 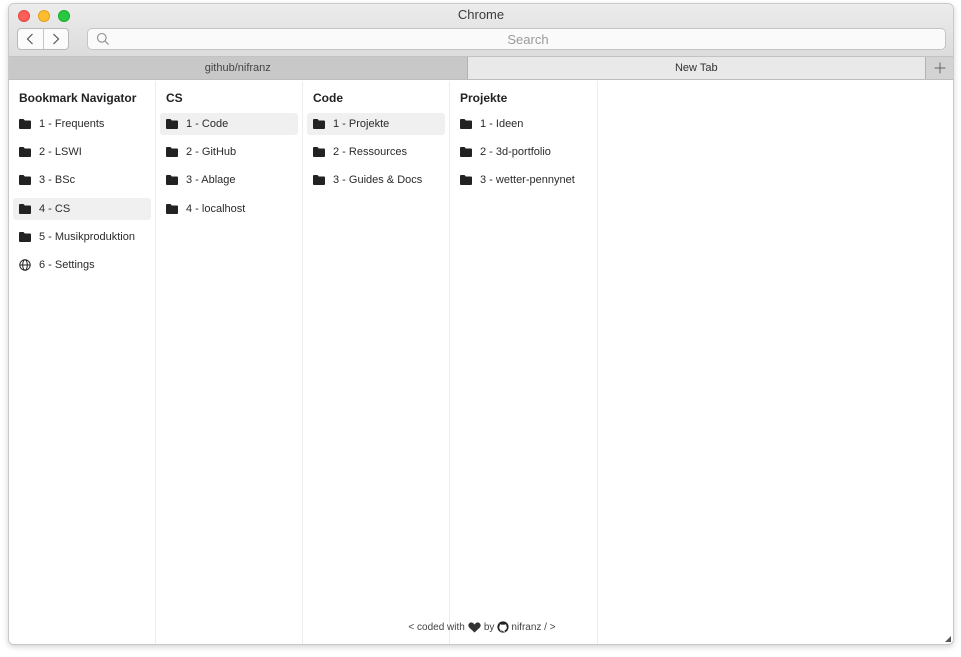 I want to click on bookmark-folder-projekte: 1 - Projekte, so click(x=376, y=124).